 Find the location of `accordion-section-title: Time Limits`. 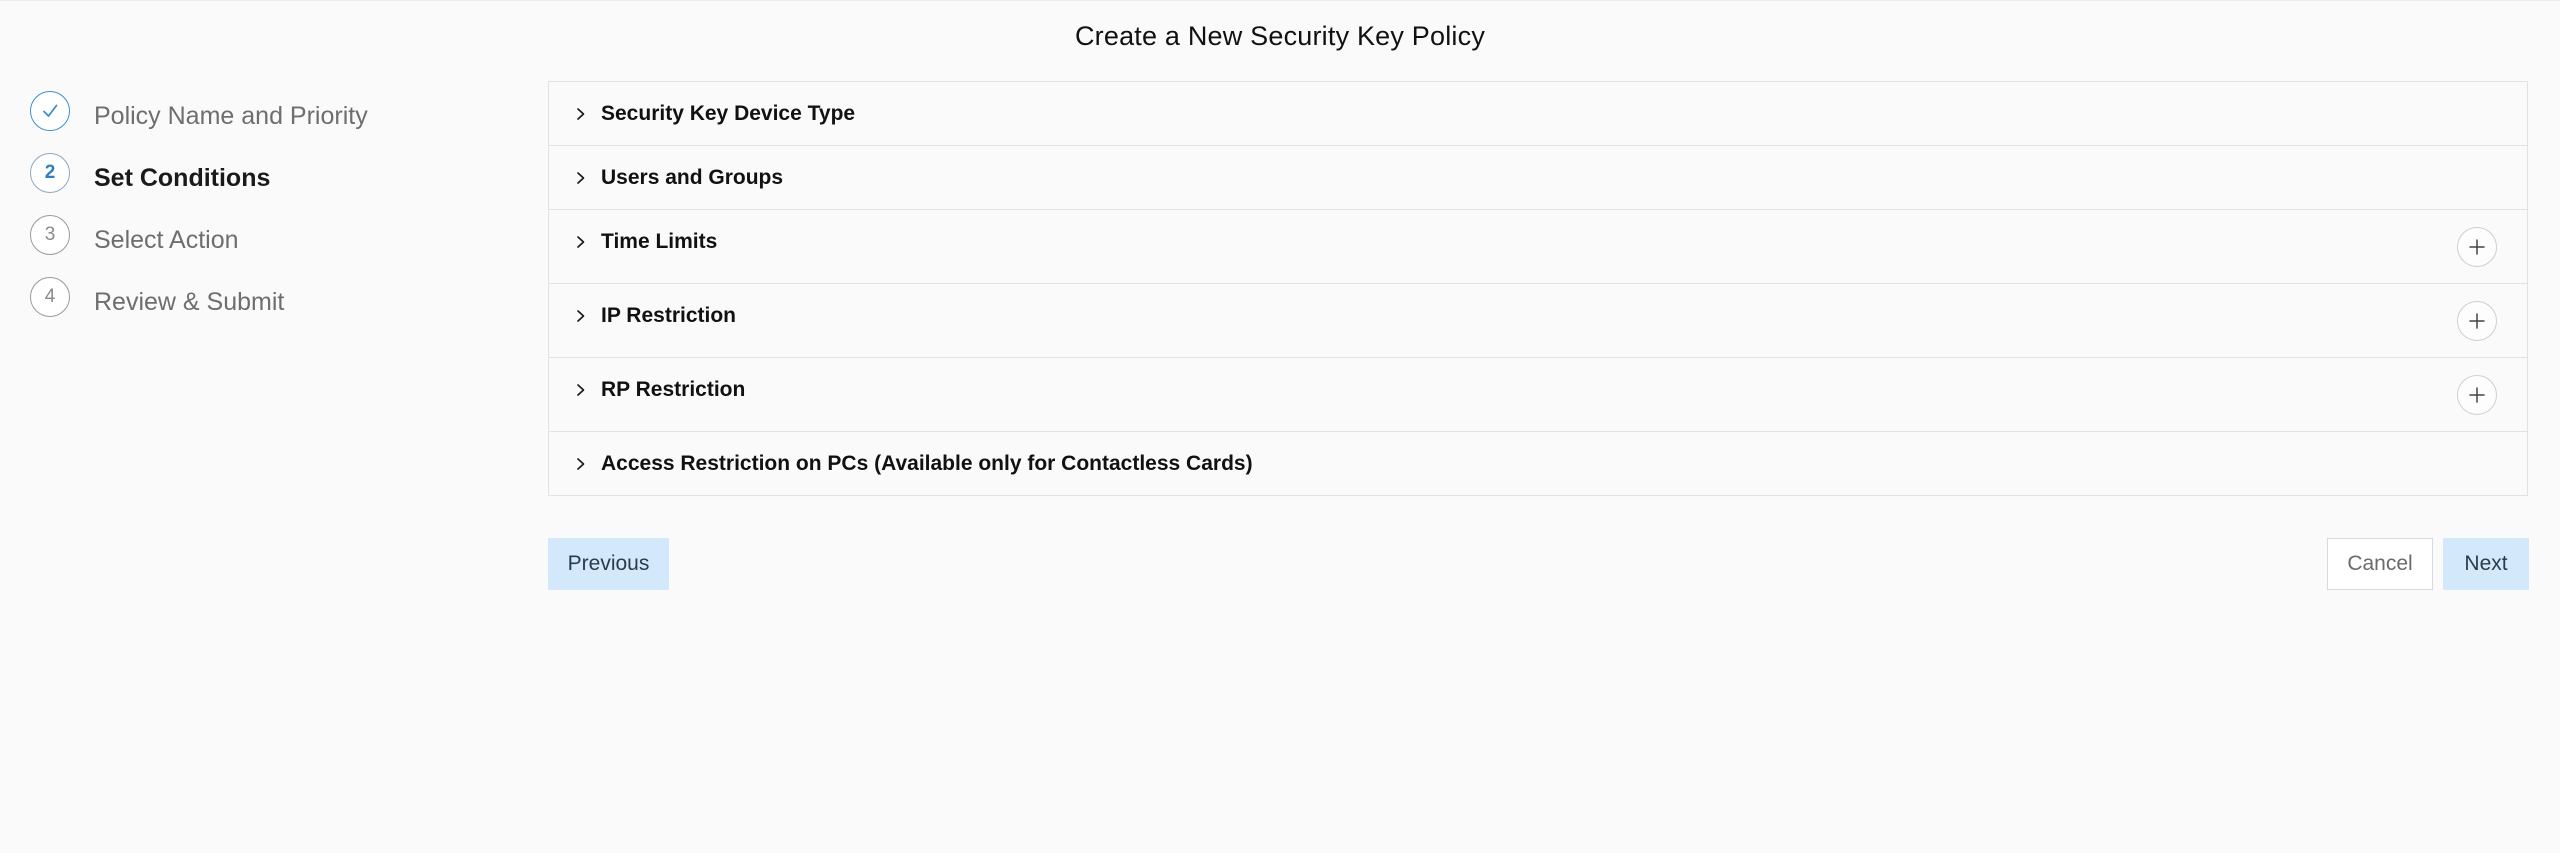

accordion-section-title: Time Limits is located at coordinates (659, 241).